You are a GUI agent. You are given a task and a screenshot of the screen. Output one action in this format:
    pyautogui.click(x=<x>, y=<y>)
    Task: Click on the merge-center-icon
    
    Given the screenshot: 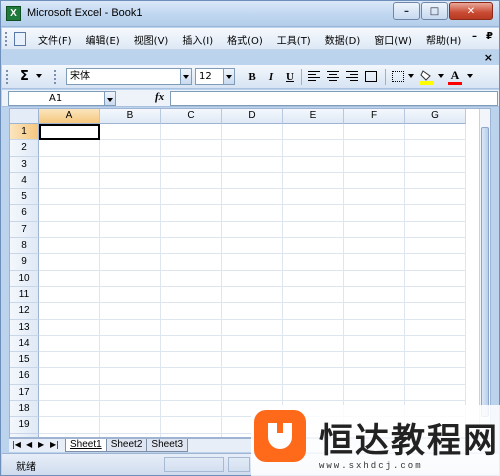 What is the action you would take?
    pyautogui.click(x=371, y=76)
    